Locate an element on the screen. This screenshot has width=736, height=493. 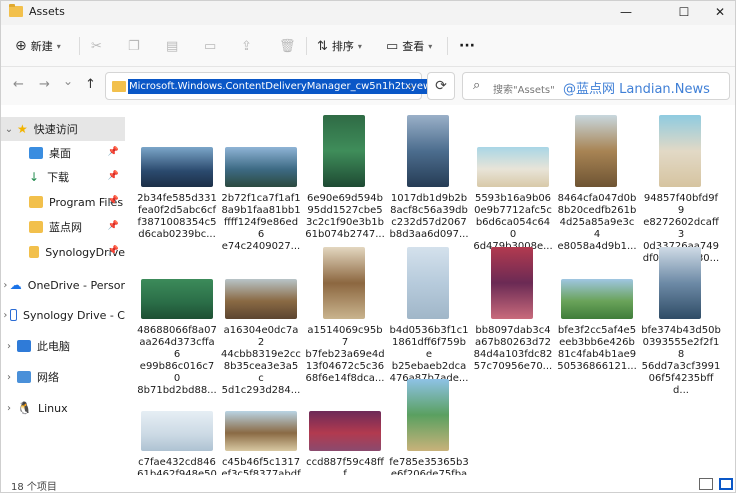
copy-icon: ❐ is located at coordinates (134, 46).